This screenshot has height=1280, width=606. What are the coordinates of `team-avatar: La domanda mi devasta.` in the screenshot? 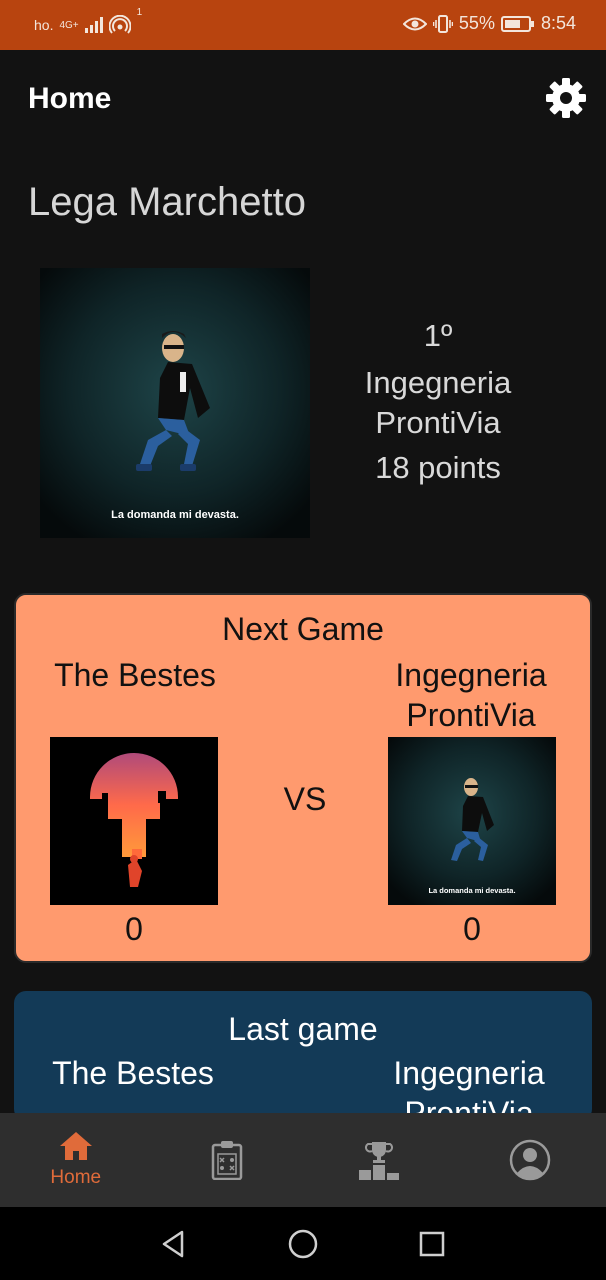 It's located at (175, 403).